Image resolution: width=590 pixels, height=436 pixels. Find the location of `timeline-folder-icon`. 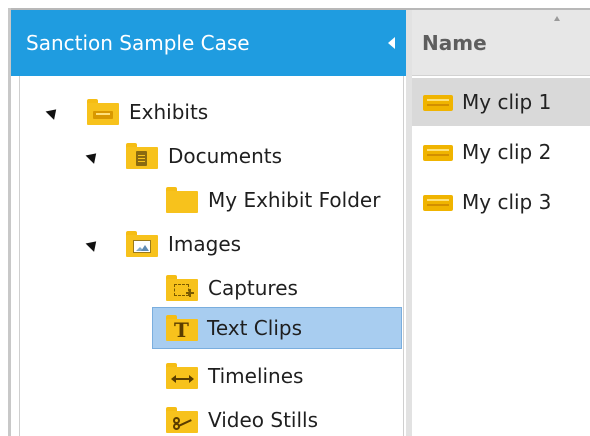

timeline-folder-icon is located at coordinates (182, 376).